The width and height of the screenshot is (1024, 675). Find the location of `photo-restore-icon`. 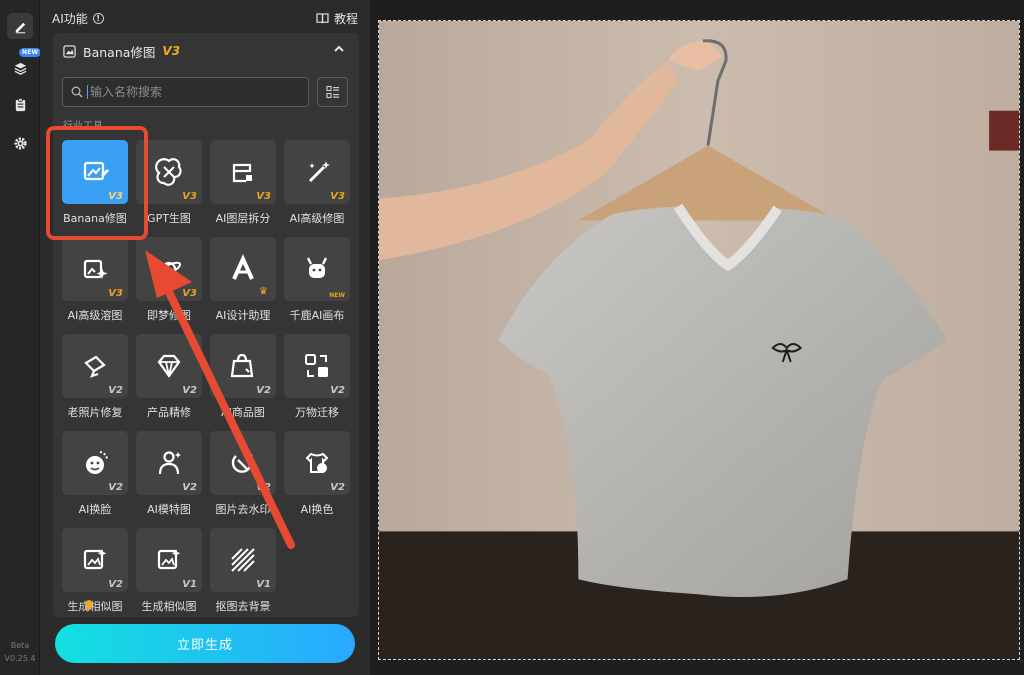

photo-restore-icon is located at coordinates (95, 366).